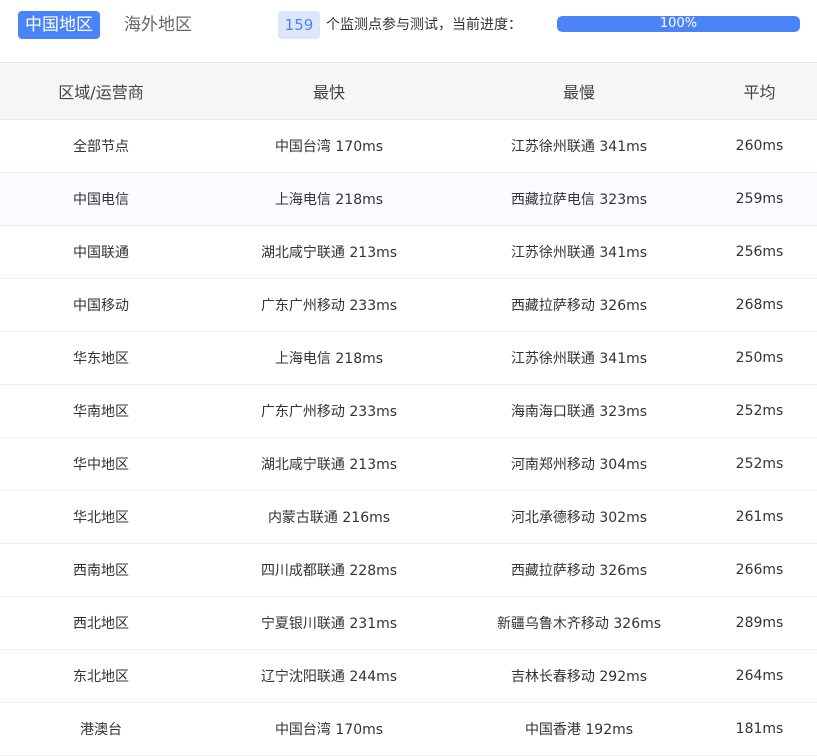 Image resolution: width=817 pixels, height=756 pixels. Describe the element at coordinates (329, 517) in the screenshot. I see `fastest-cell: 内蒙古联通 216ms` at that location.